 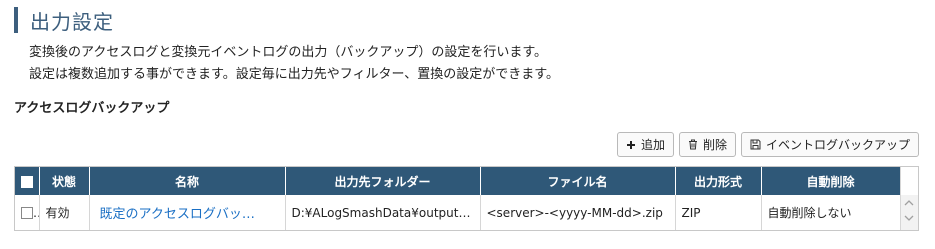 What do you see at coordinates (714, 145) in the screenshot?
I see `delete-button-label: 削除` at bounding box center [714, 145].